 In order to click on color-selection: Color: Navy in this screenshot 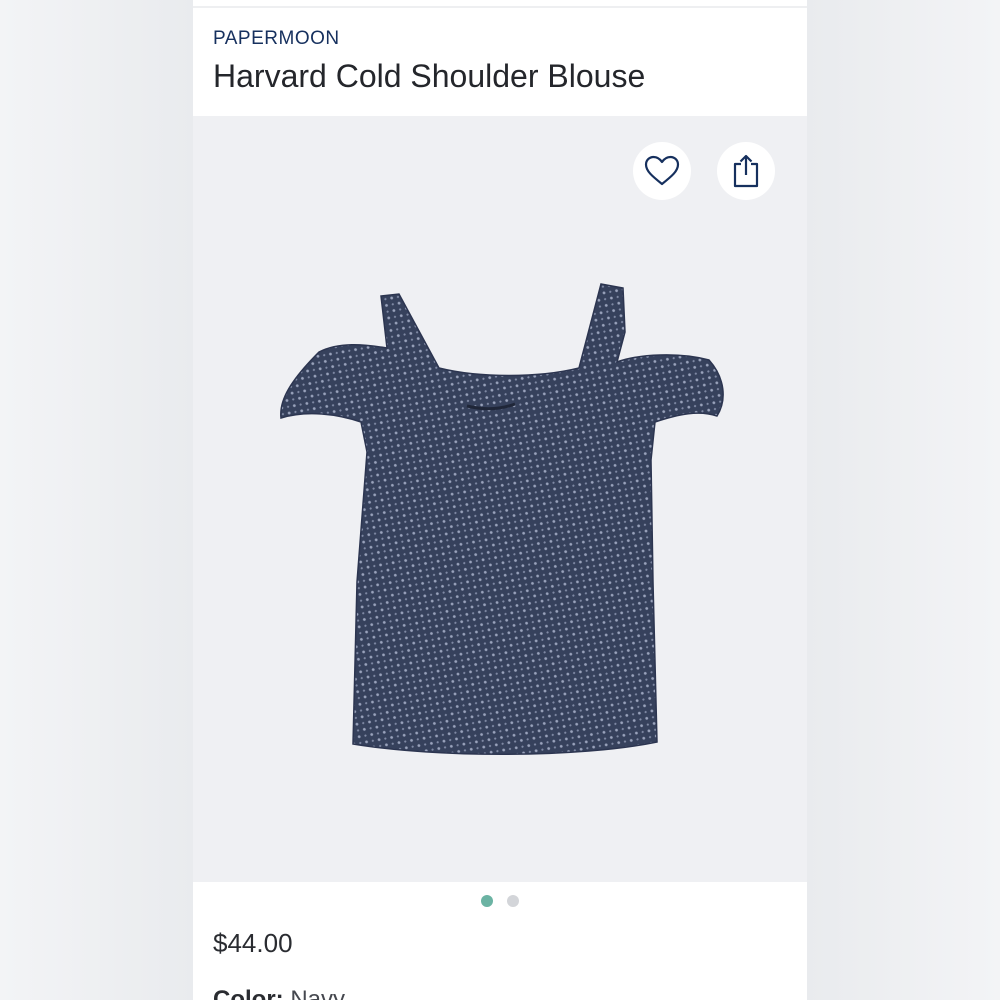, I will do `click(279, 993)`.